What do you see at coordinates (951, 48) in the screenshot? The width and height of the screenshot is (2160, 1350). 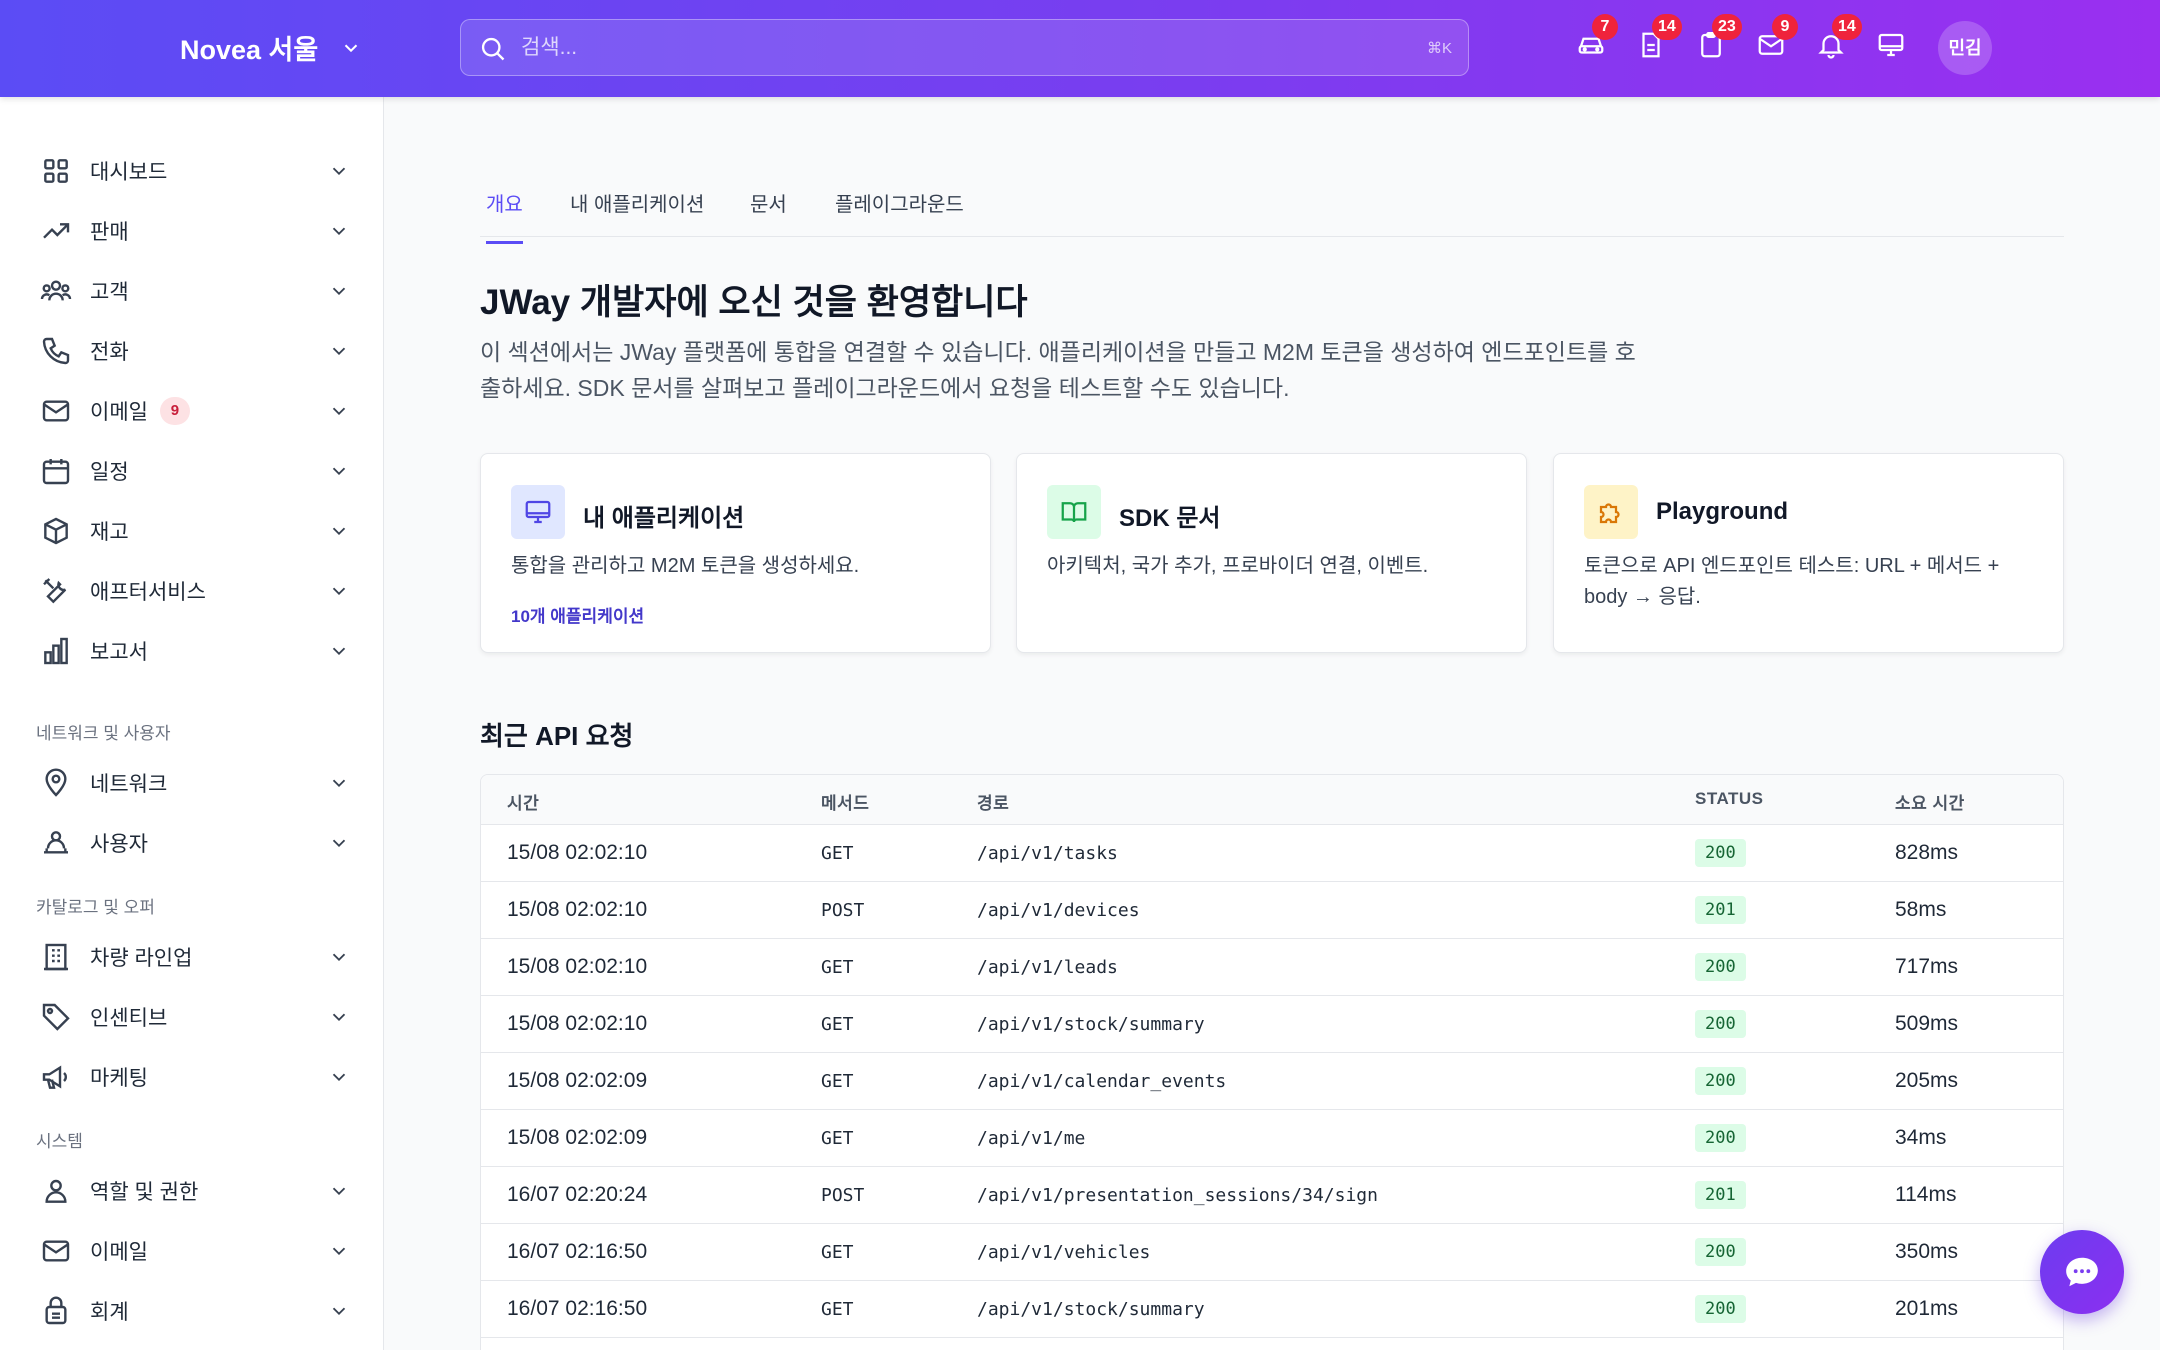 I see `search-input` at bounding box center [951, 48].